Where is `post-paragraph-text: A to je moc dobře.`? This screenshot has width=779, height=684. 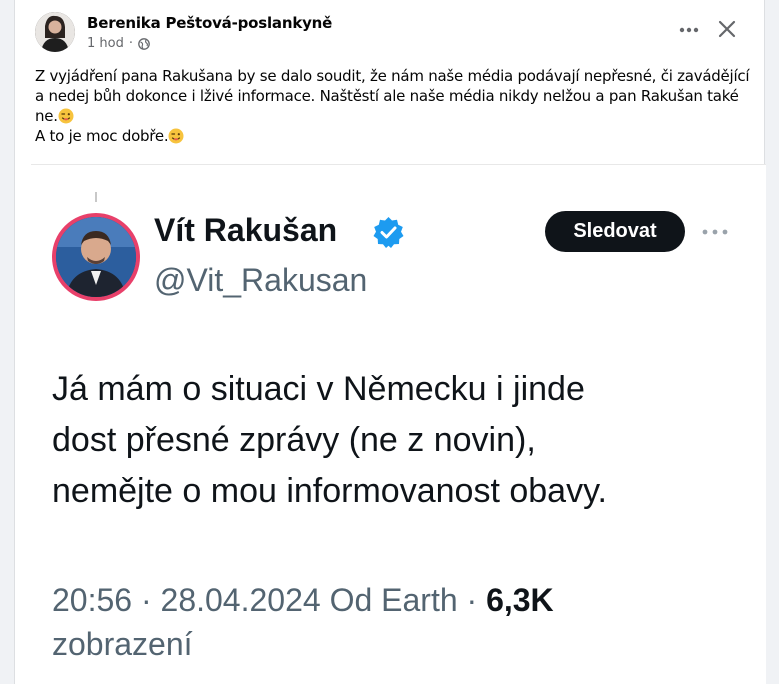
post-paragraph-text: A to je moc dobře. is located at coordinates (102, 136).